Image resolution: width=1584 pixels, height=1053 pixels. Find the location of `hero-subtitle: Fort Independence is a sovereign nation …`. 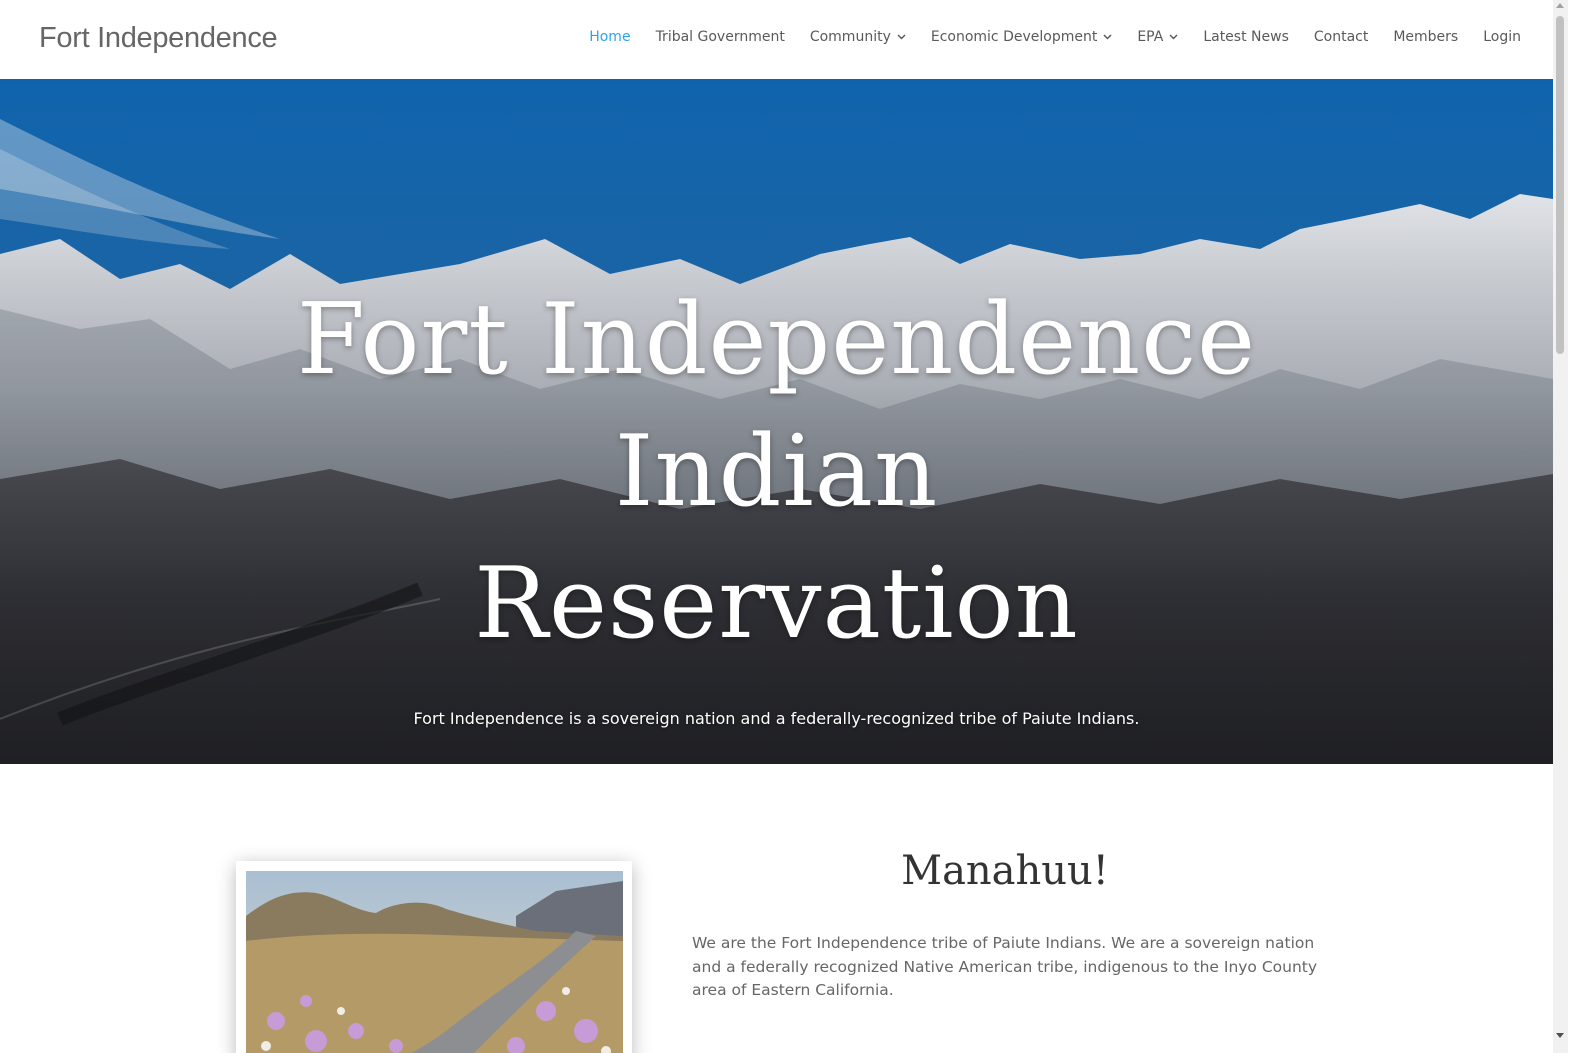

hero-subtitle: Fort Independence is a sovereign nation … is located at coordinates (776, 718).